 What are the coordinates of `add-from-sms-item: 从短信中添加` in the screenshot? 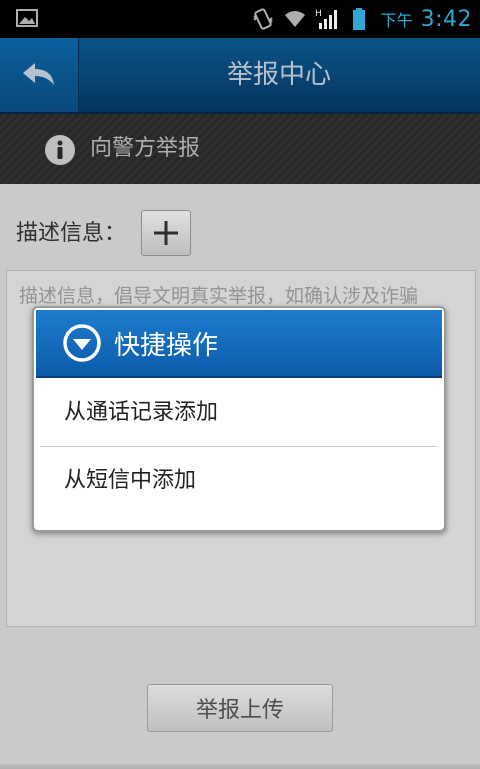 It's located at (239, 481).